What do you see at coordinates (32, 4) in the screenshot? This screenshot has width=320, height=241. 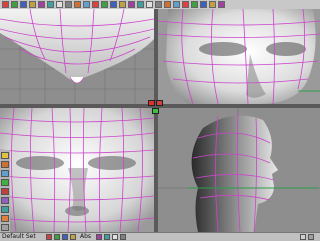 I see `undo-icon` at bounding box center [32, 4].